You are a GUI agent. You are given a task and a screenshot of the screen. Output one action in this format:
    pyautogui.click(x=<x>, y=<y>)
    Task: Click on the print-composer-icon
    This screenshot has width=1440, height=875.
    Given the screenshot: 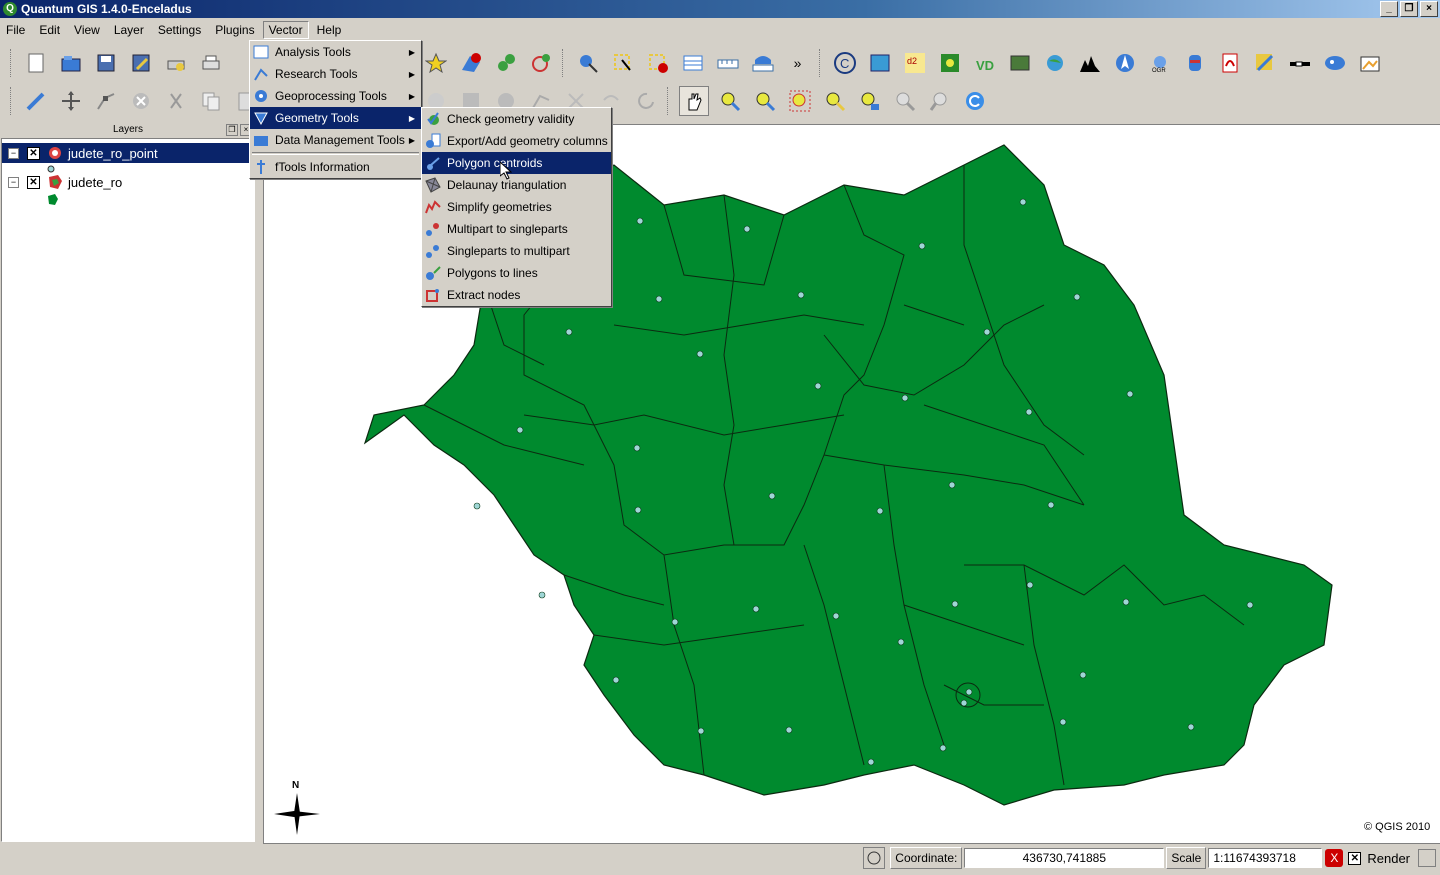 What is the action you would take?
    pyautogui.click(x=176, y=63)
    